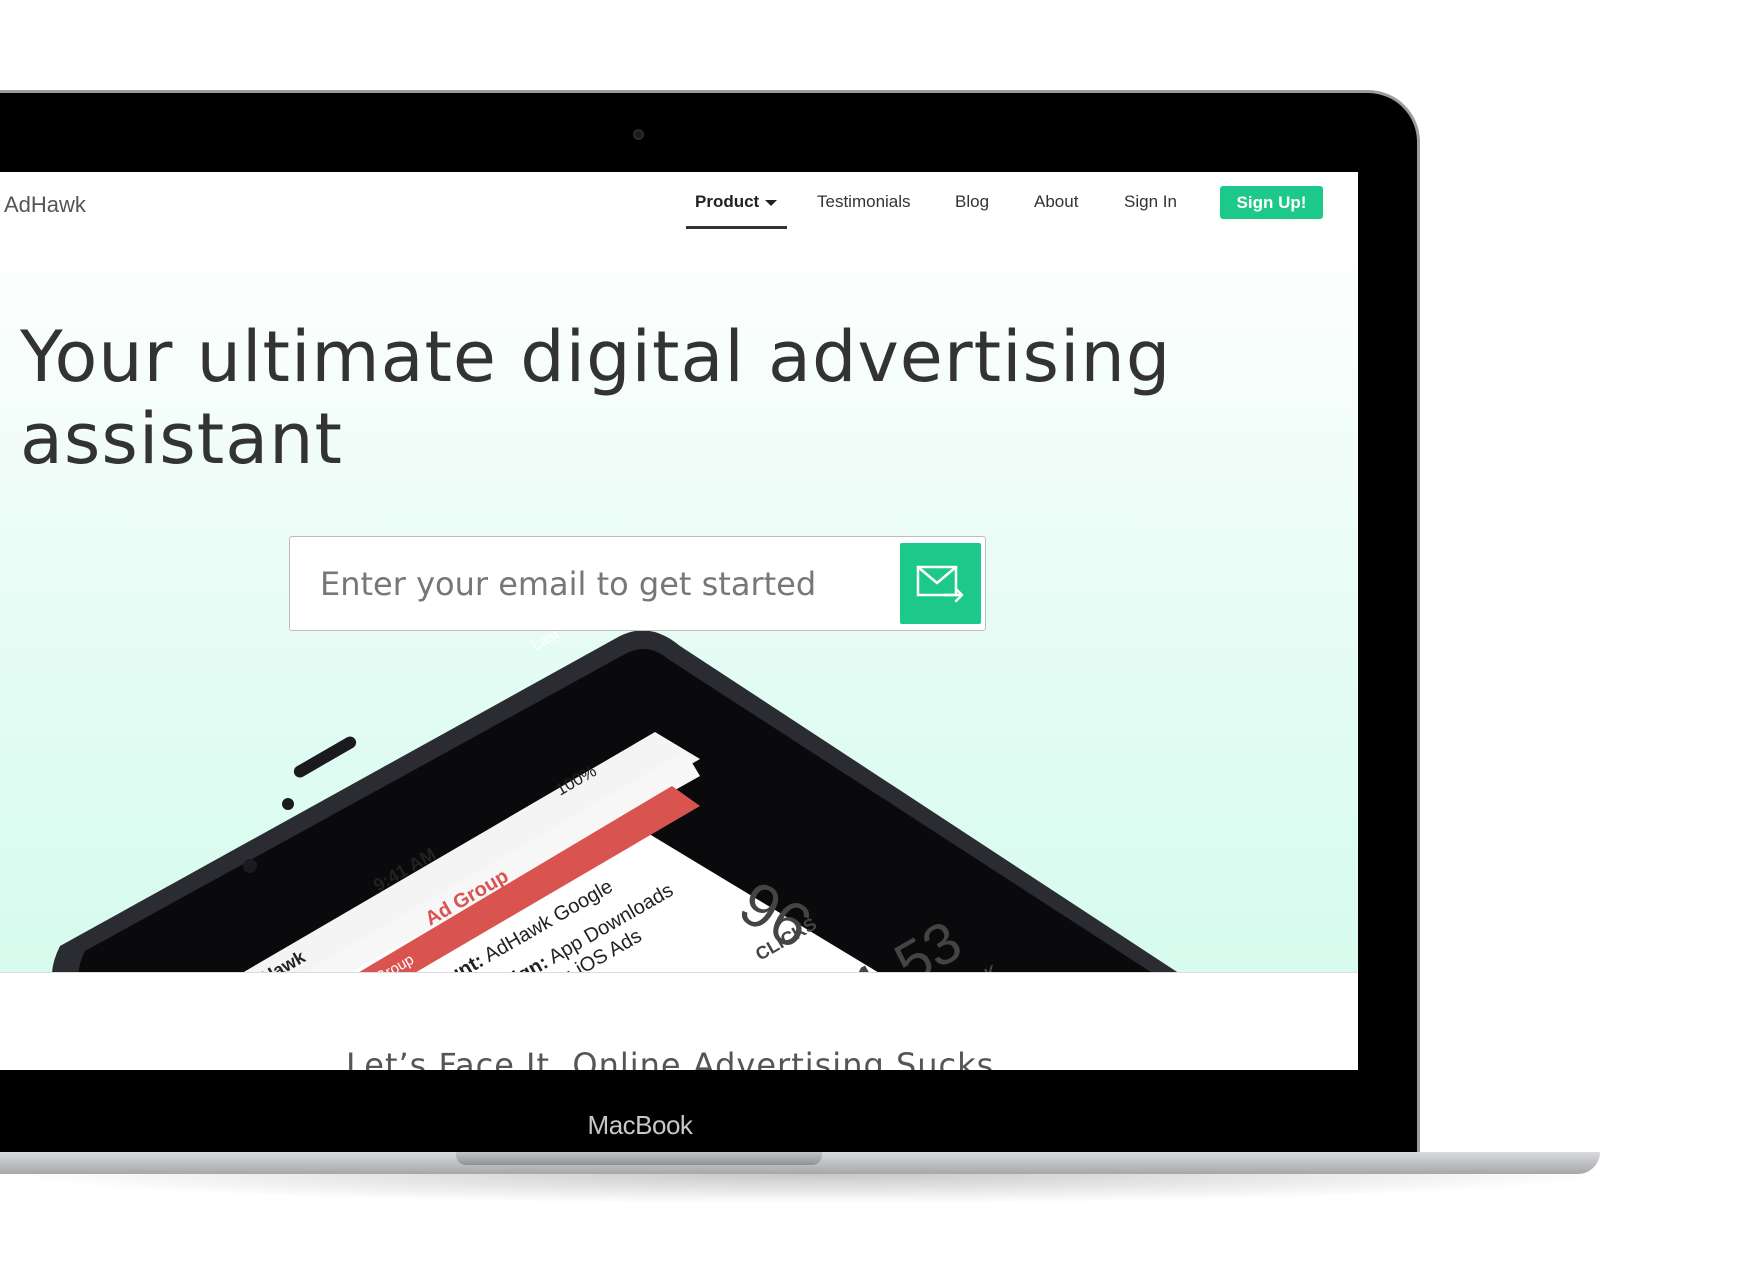 This screenshot has height=1269, width=1747. What do you see at coordinates (640, 1125) in the screenshot?
I see `device-brand-label: MacBook` at bounding box center [640, 1125].